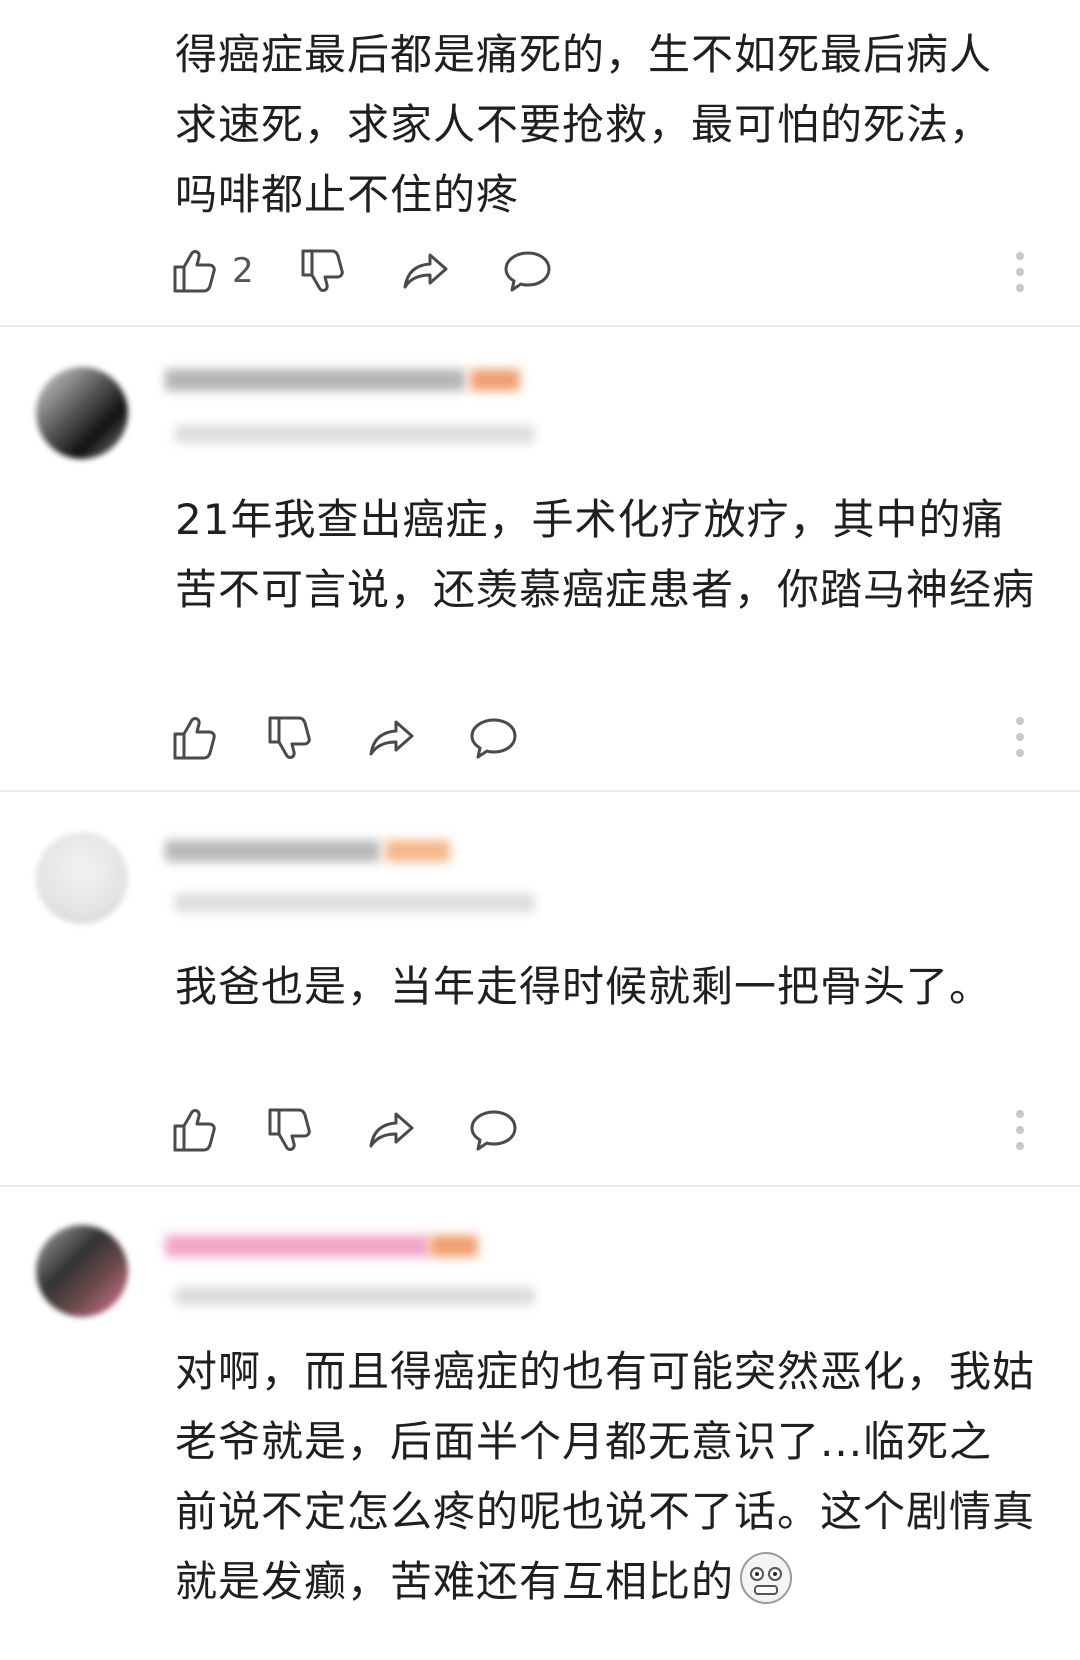 This screenshot has width=1080, height=1660. I want to click on like-button: 2, so click(212, 271).